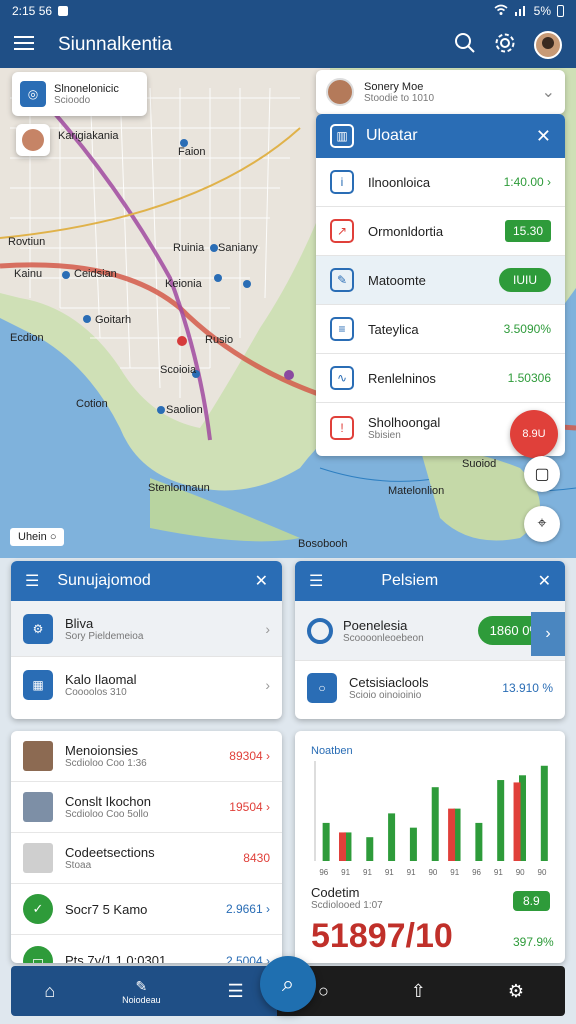  What do you see at coordinates (505, 45) in the screenshot?
I see `settings-icon` at bounding box center [505, 45].